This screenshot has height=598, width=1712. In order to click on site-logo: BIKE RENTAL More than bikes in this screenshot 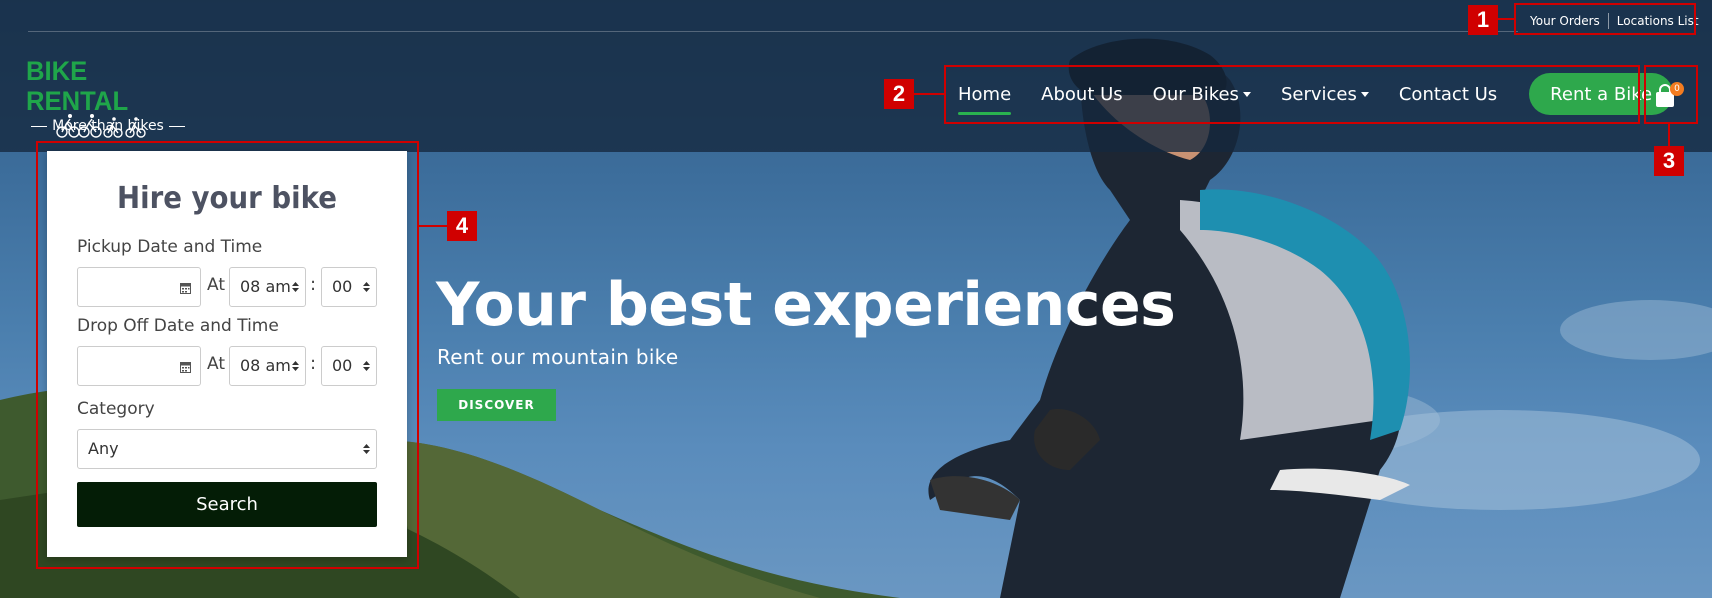, I will do `click(108, 97)`.